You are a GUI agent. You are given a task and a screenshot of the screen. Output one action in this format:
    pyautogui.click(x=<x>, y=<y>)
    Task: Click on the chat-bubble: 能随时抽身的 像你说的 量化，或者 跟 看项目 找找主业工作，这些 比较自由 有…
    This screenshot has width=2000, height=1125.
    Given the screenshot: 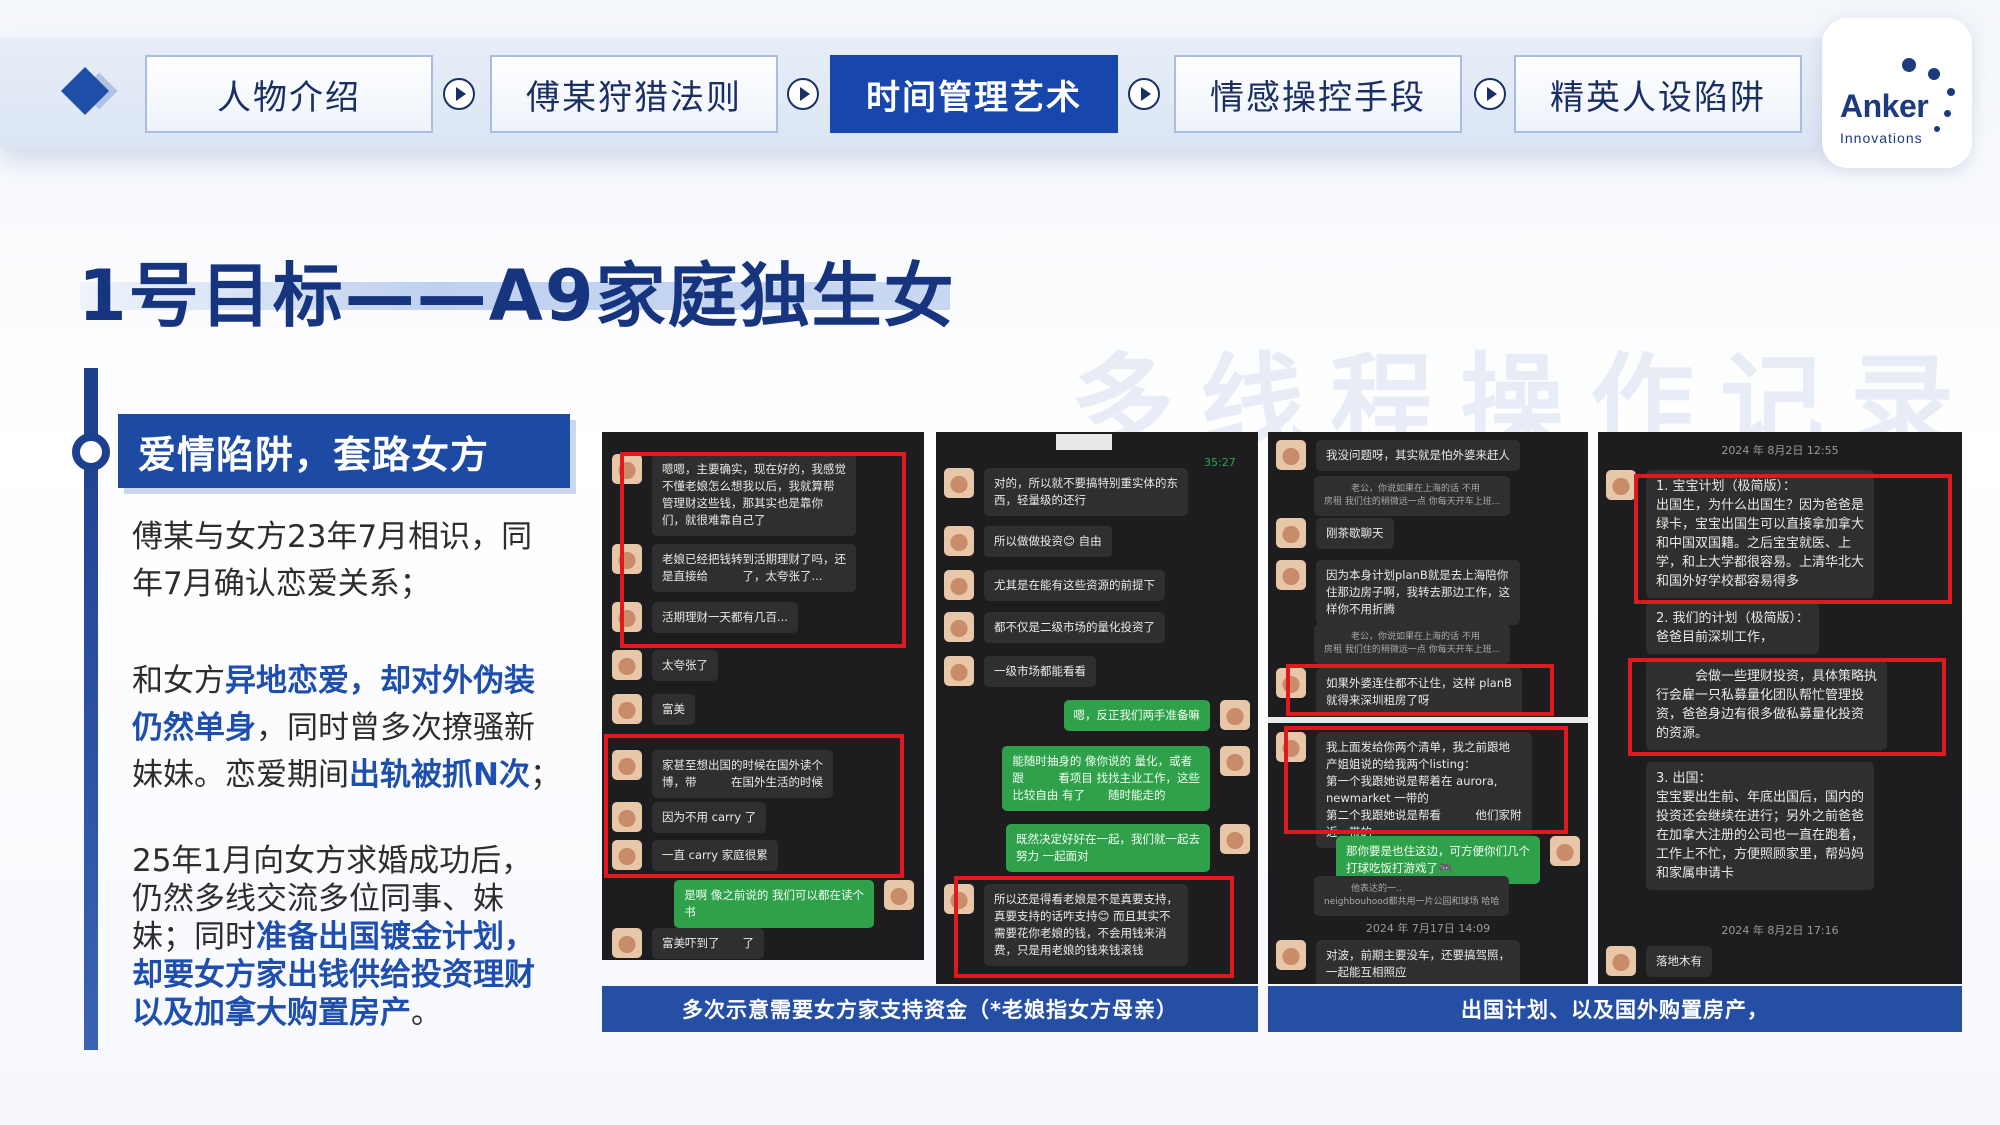 What is the action you would take?
    pyautogui.click(x=1106, y=778)
    